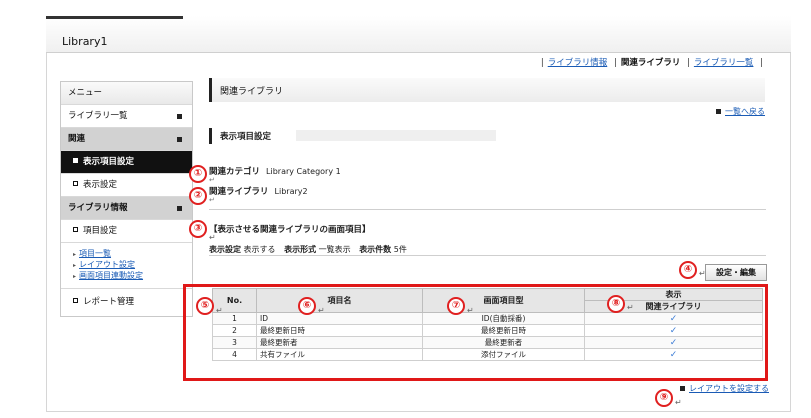 This screenshot has height=418, width=811. I want to click on annotation-badge-5: ⑤, so click(205, 306).